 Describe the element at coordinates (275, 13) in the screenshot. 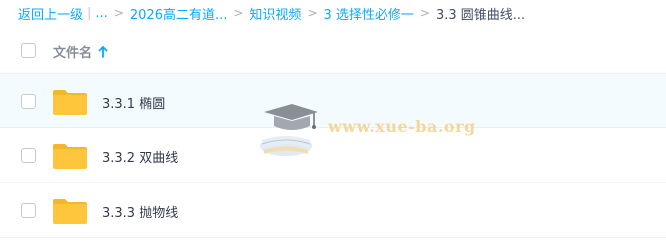

I see `breadcrumb-item-videos: 知识视频` at that location.